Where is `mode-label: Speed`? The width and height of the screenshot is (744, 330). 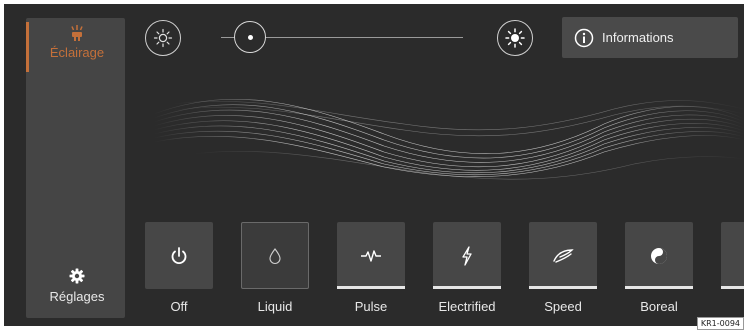
mode-label: Speed is located at coordinates (563, 306).